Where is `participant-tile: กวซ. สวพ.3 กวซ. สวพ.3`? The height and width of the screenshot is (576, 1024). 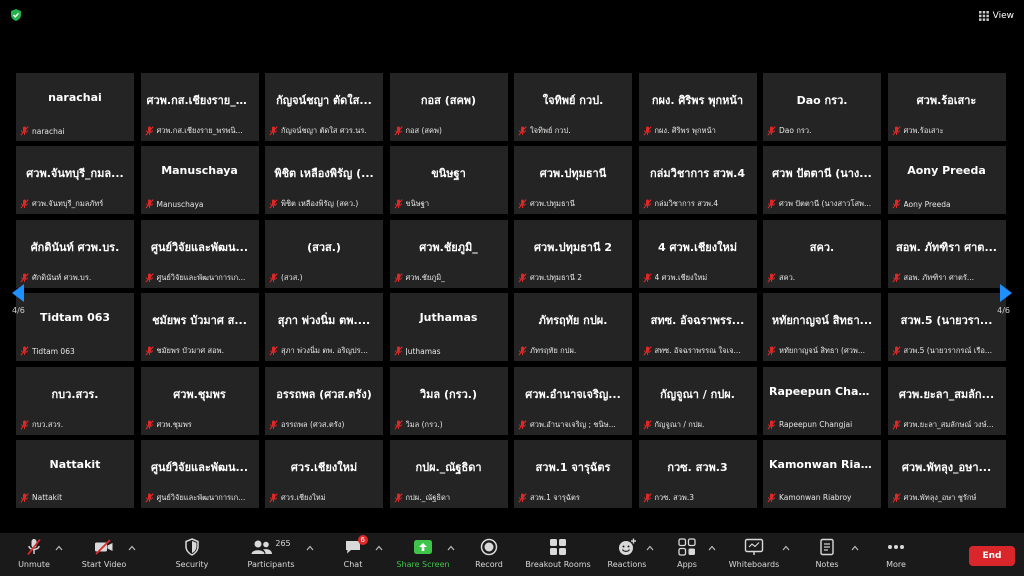
participant-tile: กวซ. สวพ.3 กวซ. สวพ.3 is located at coordinates (697, 473).